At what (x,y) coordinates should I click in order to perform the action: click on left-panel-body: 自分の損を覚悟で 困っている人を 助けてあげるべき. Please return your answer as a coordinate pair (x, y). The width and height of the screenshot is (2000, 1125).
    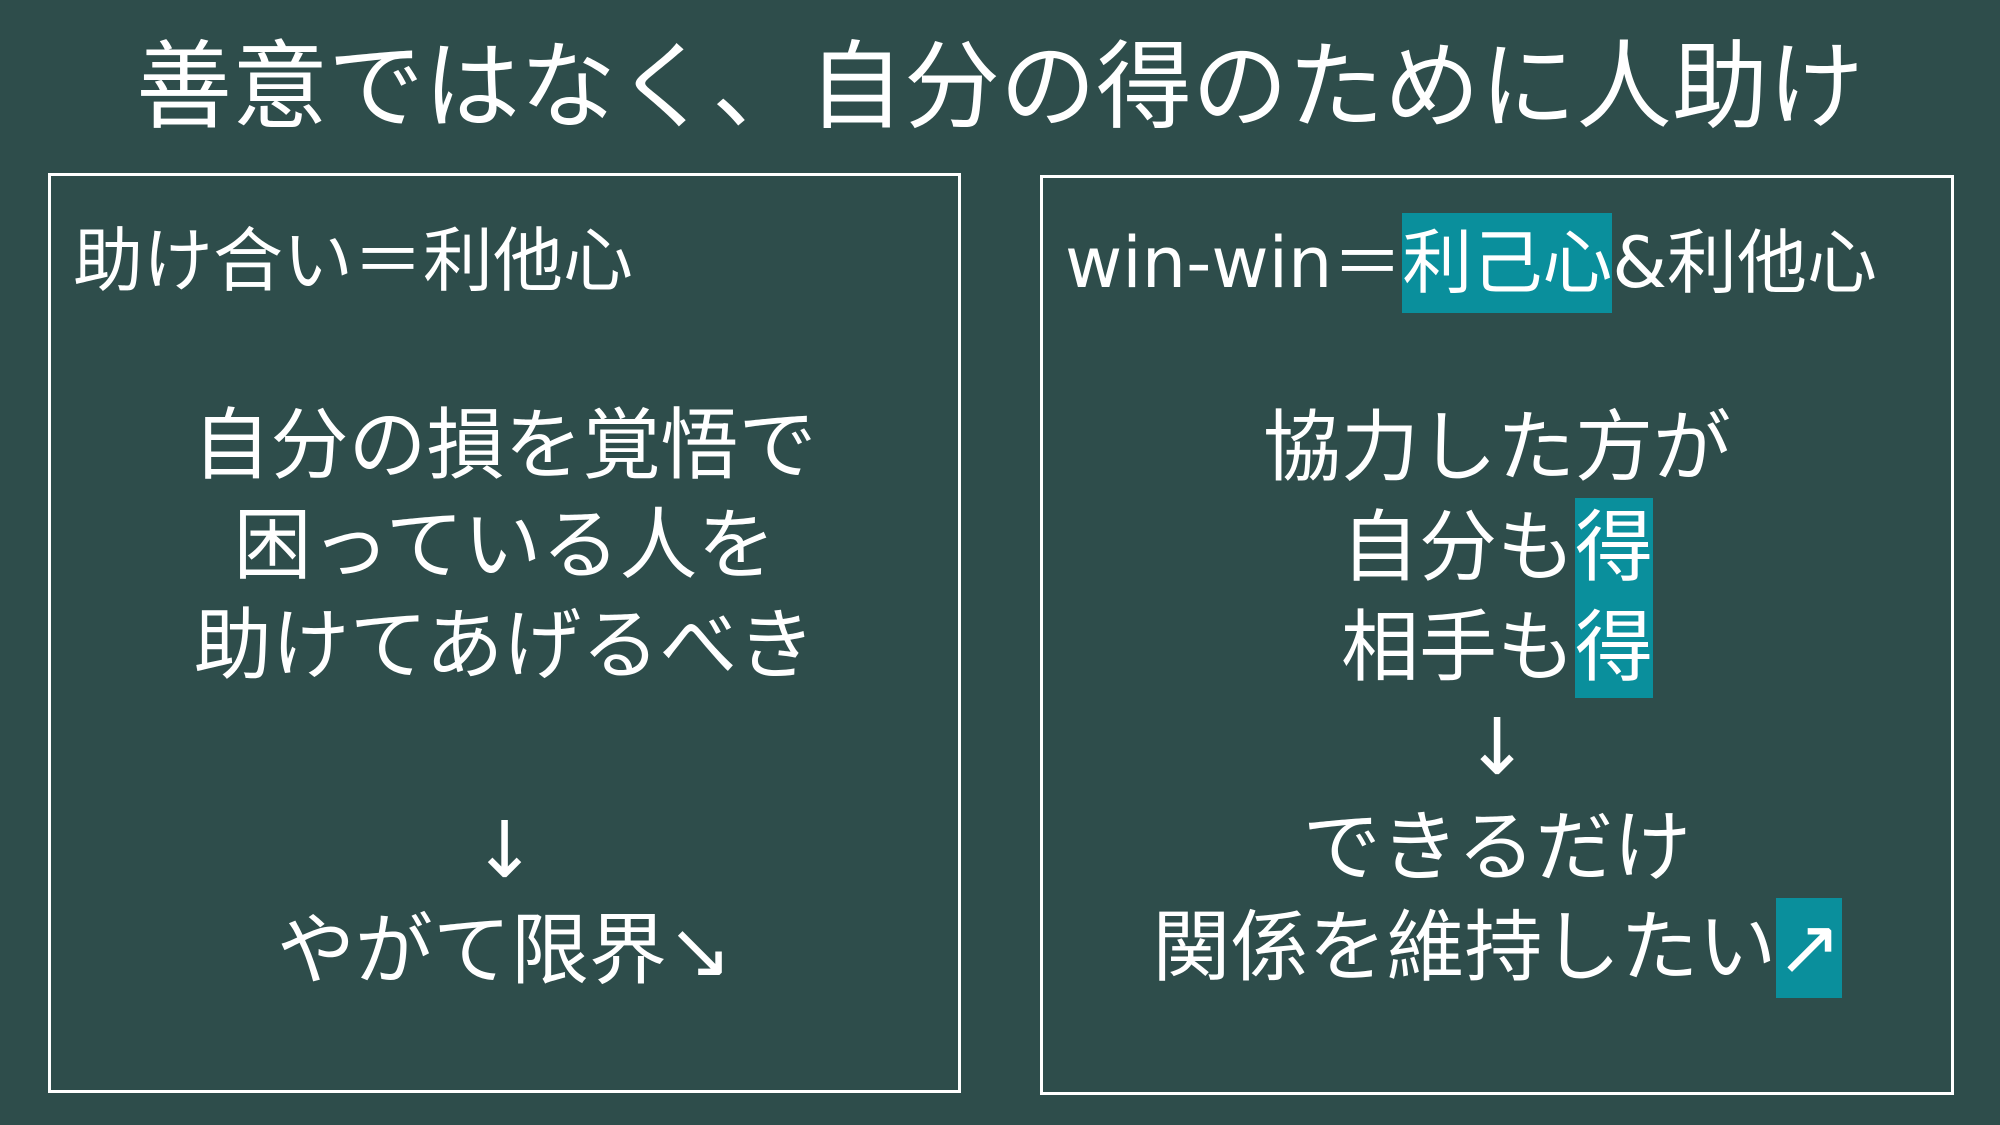
    Looking at the image, I should click on (504, 546).